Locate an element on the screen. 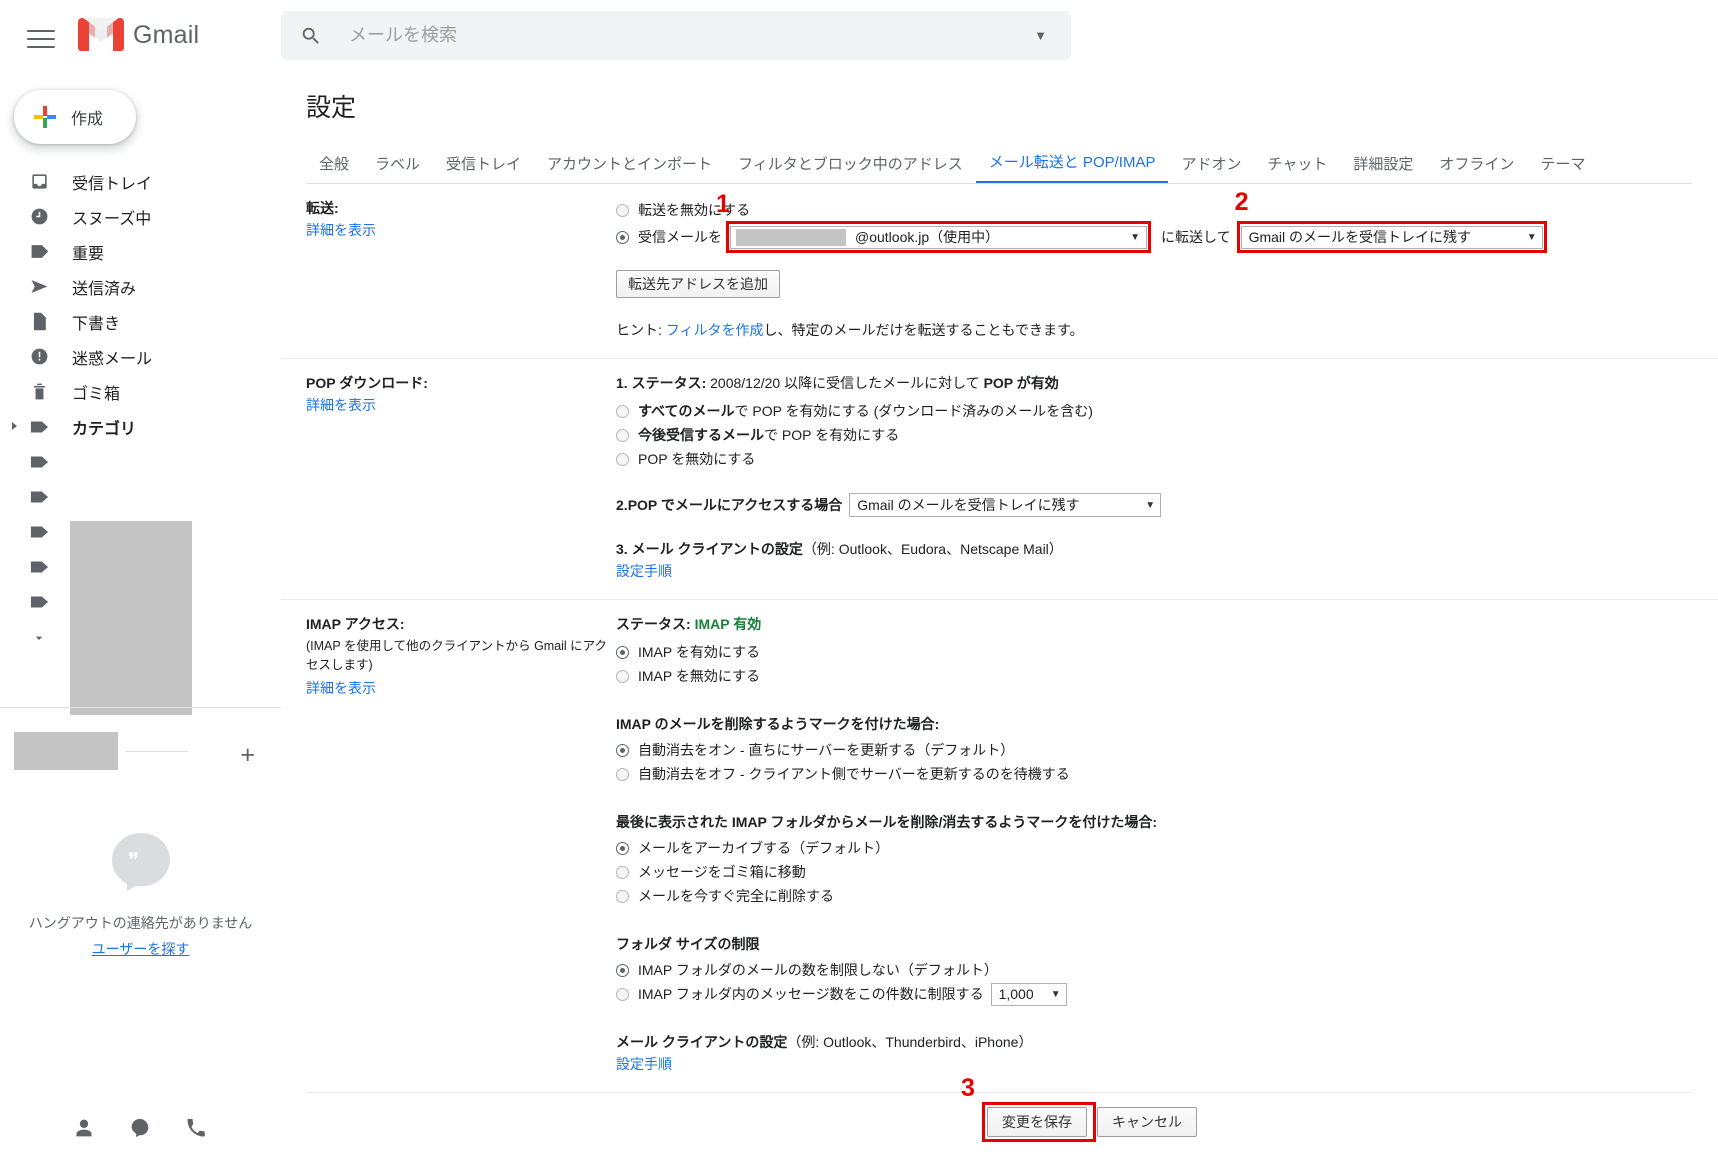  radio-pop-disable is located at coordinates (622, 459).